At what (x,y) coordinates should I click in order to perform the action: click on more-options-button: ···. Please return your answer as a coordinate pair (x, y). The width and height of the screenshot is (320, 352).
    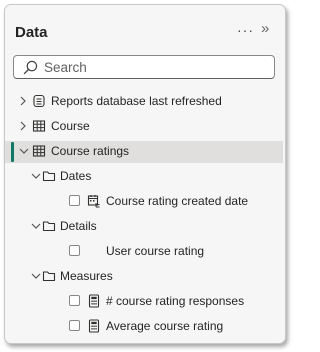
    Looking at the image, I should click on (245, 30).